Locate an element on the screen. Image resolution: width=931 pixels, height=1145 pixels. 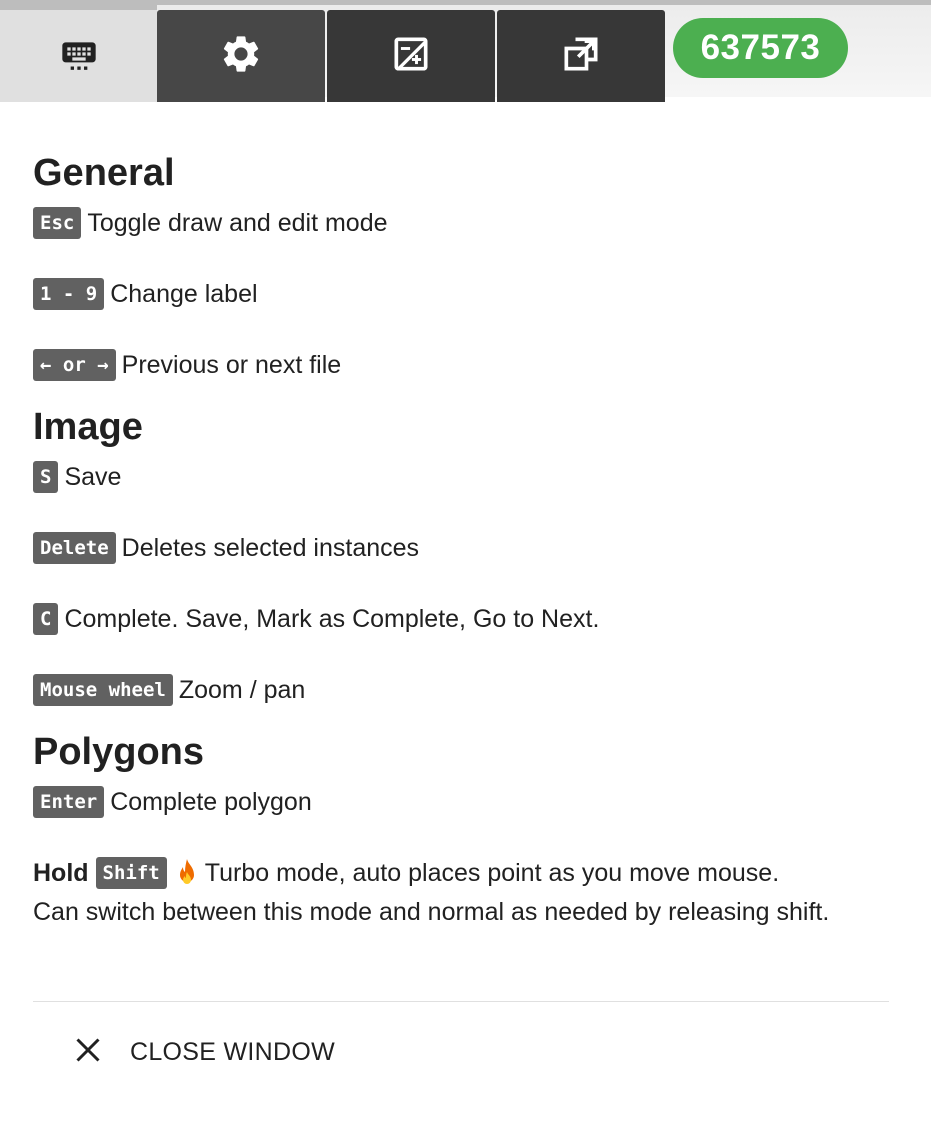
close-window-label: CLOSE WINDOW is located at coordinates (232, 1051).